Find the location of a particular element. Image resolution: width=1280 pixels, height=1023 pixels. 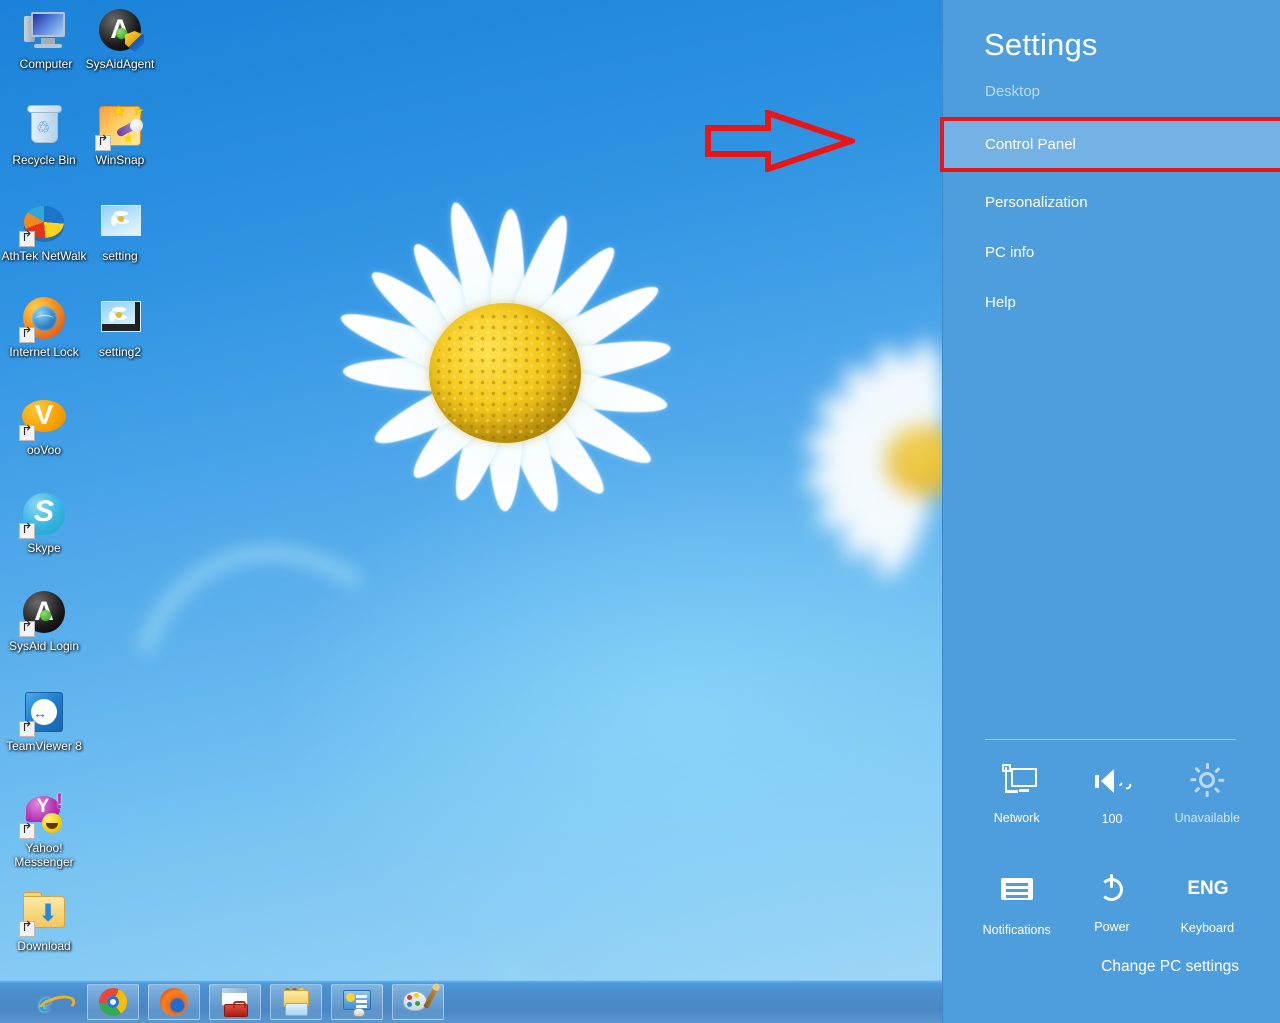

desktop-icon-label: setting2 is located at coordinates (120, 352).